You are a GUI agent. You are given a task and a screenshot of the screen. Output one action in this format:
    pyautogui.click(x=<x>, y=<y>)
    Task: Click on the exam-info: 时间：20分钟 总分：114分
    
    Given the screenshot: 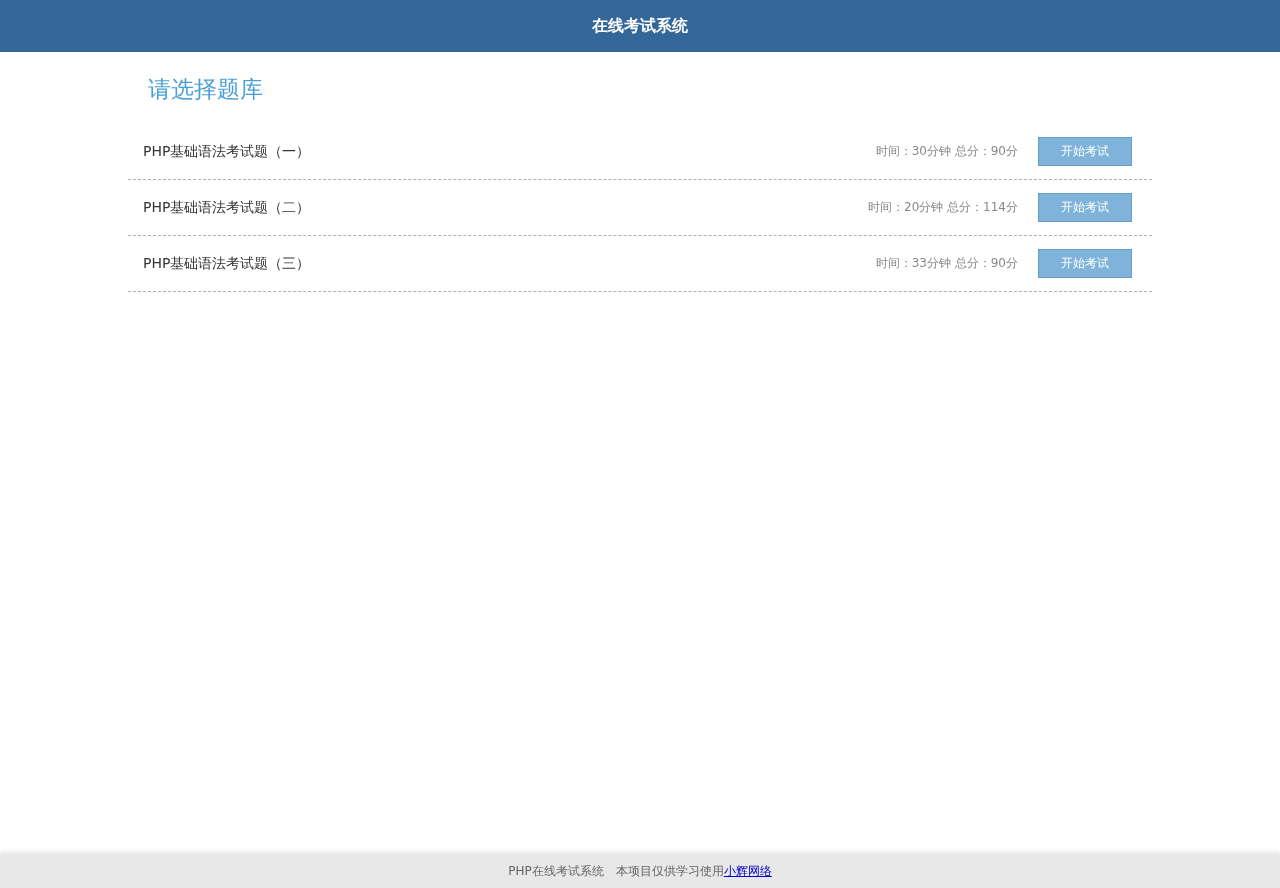 What is the action you would take?
    pyautogui.click(x=943, y=207)
    